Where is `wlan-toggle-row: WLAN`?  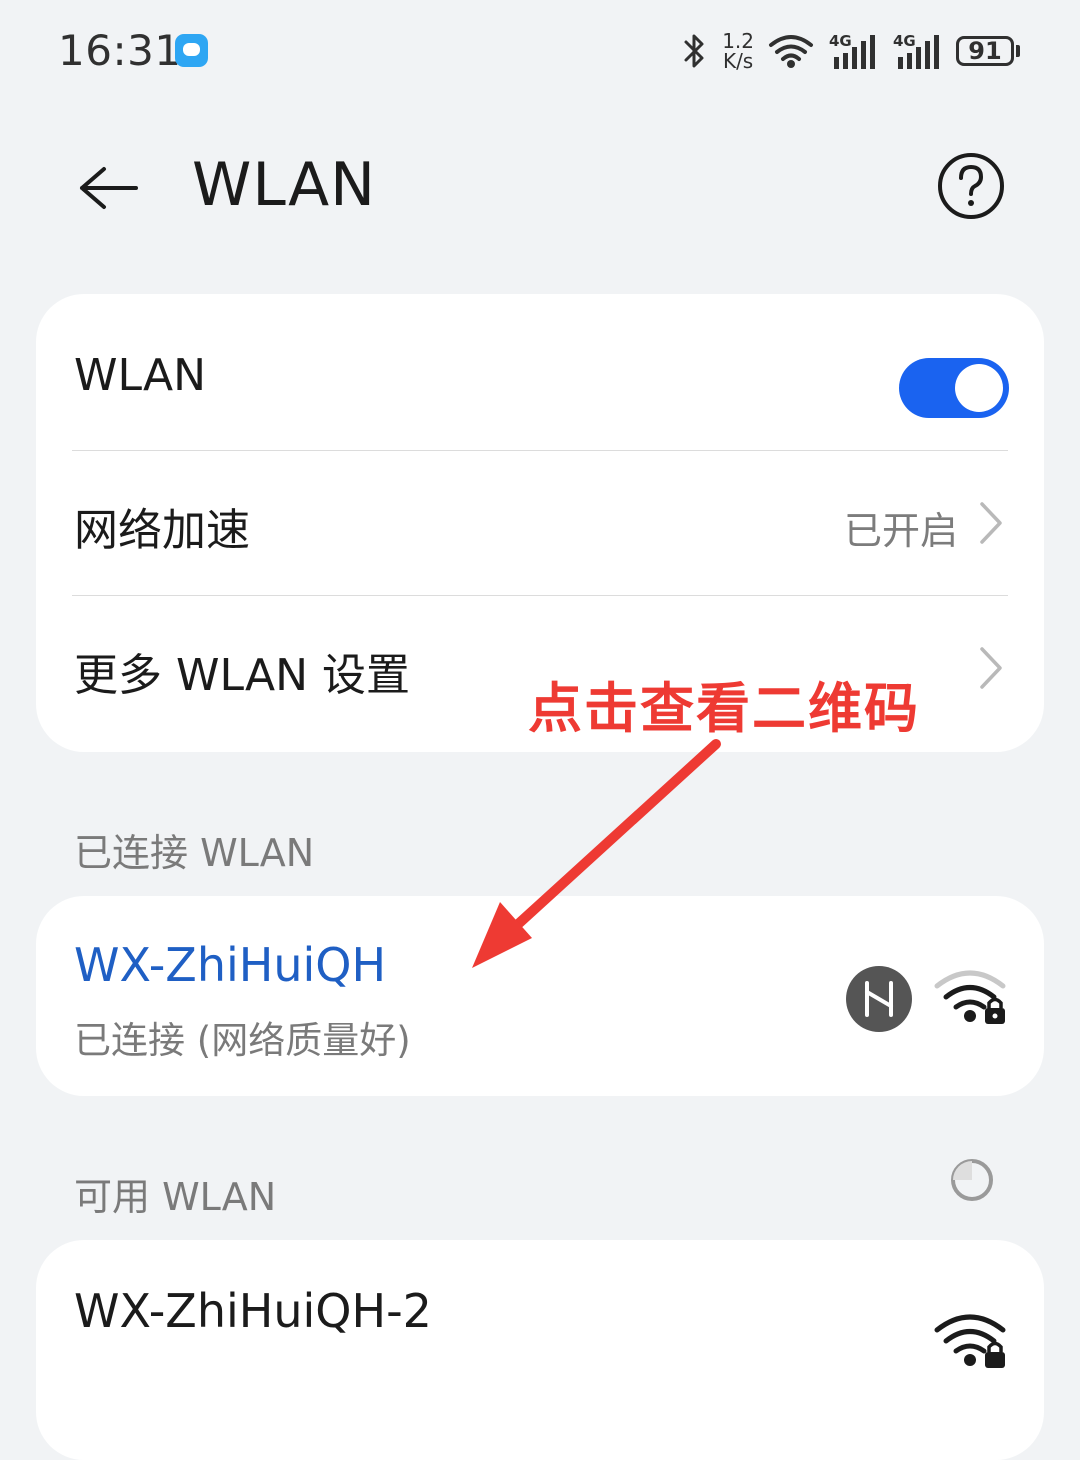
wlan-toggle-row: WLAN is located at coordinates (540, 377).